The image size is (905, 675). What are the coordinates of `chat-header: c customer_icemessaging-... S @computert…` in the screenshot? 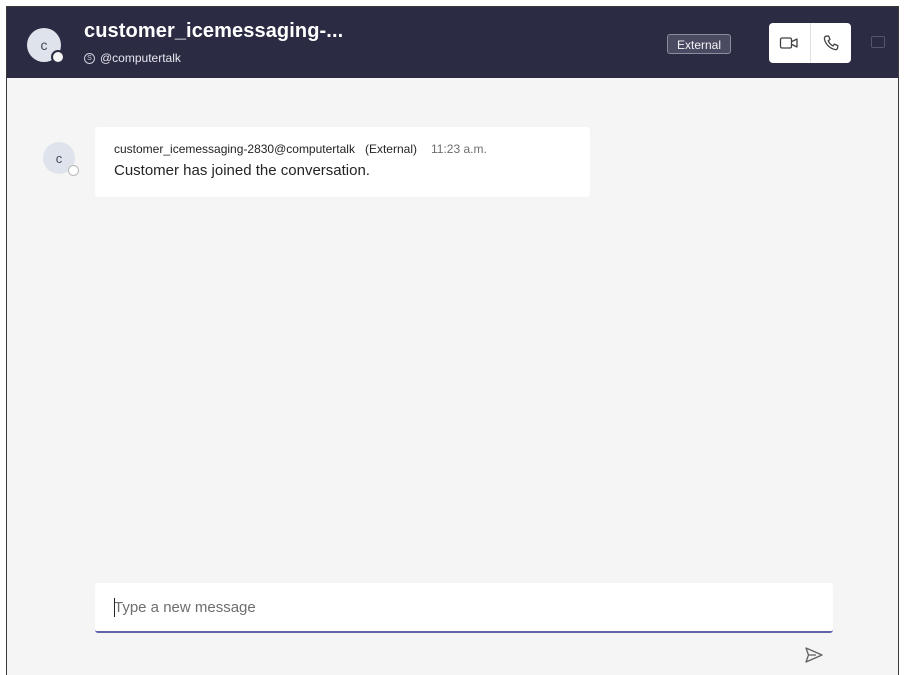 It's located at (452, 42).